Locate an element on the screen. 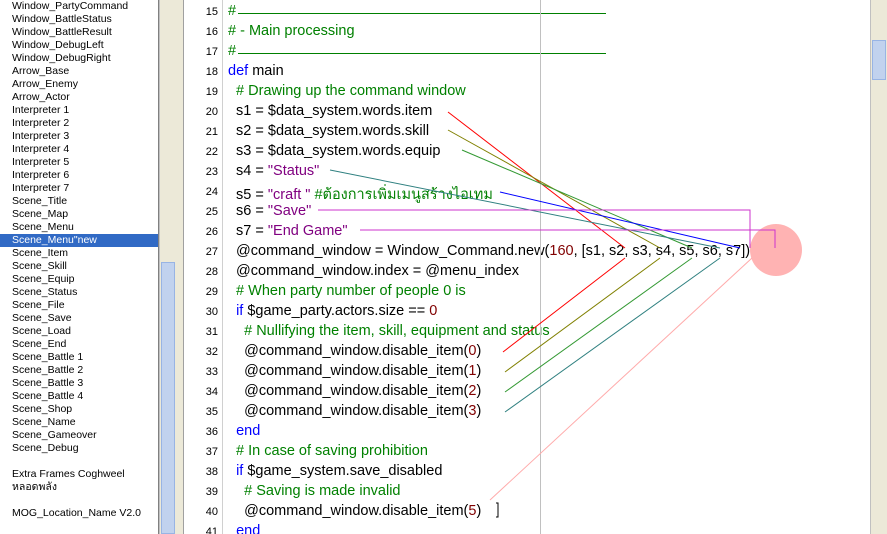  script-list-item: Scene_File is located at coordinates (79, 305).